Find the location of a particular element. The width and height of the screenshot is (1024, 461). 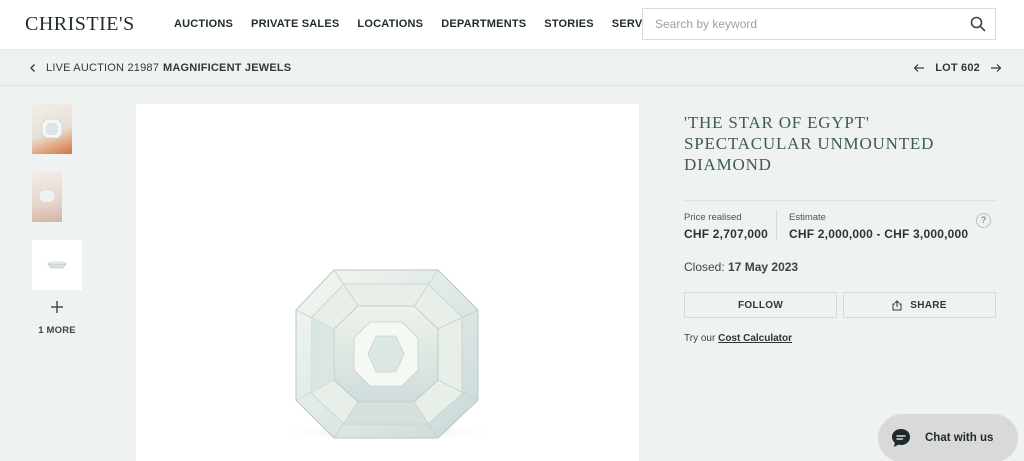

nav-departments: DEPARTMENTS is located at coordinates (483, 24).